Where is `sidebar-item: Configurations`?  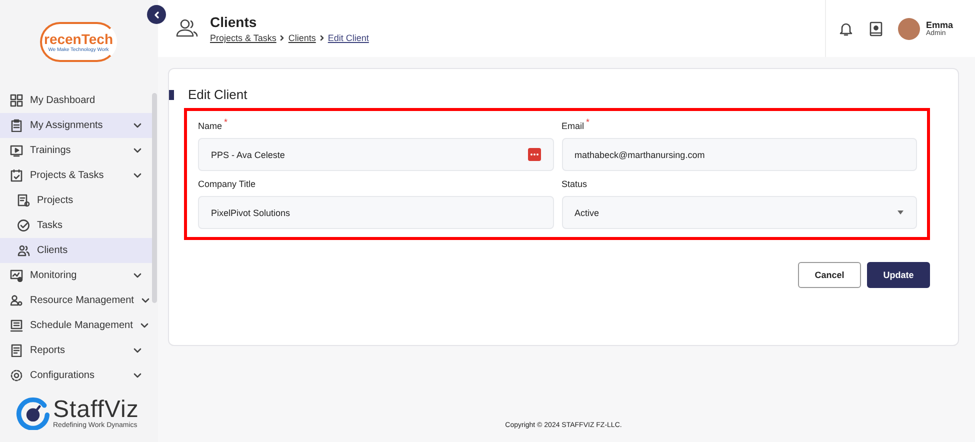
sidebar-item: Configurations is located at coordinates (76, 375).